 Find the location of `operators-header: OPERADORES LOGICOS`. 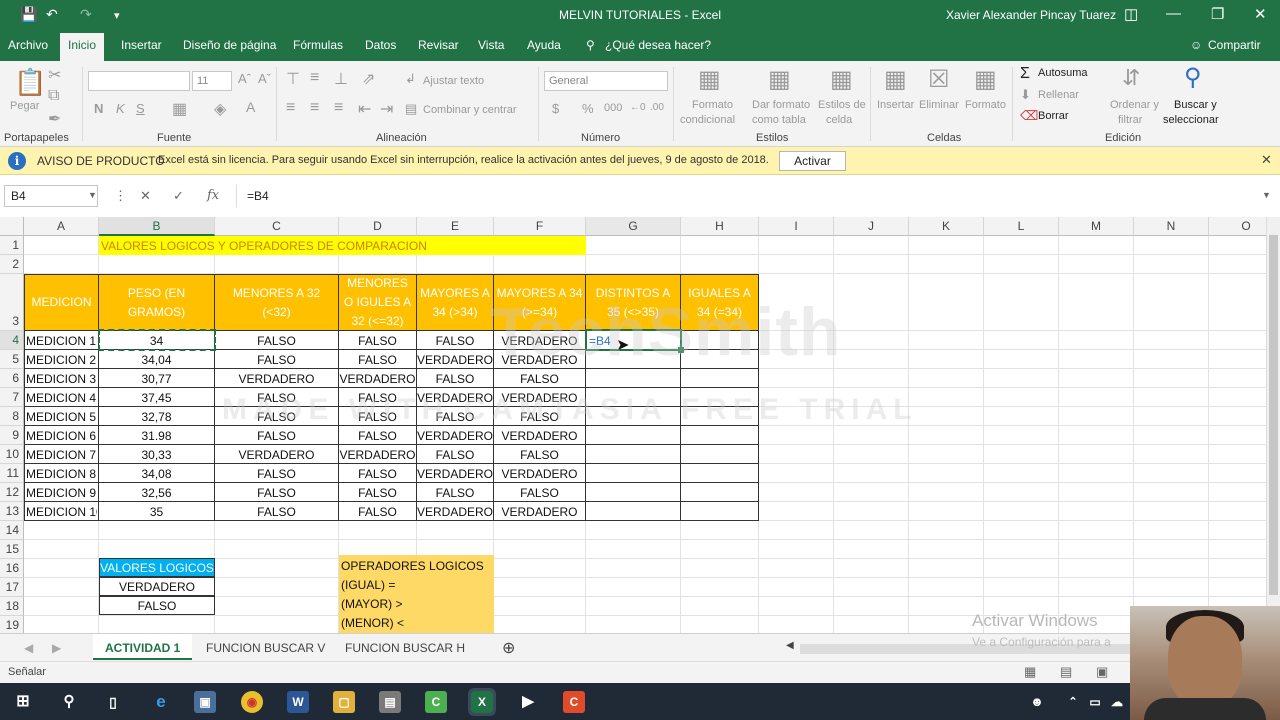

operators-header: OPERADORES LOGICOS is located at coordinates (416, 566).